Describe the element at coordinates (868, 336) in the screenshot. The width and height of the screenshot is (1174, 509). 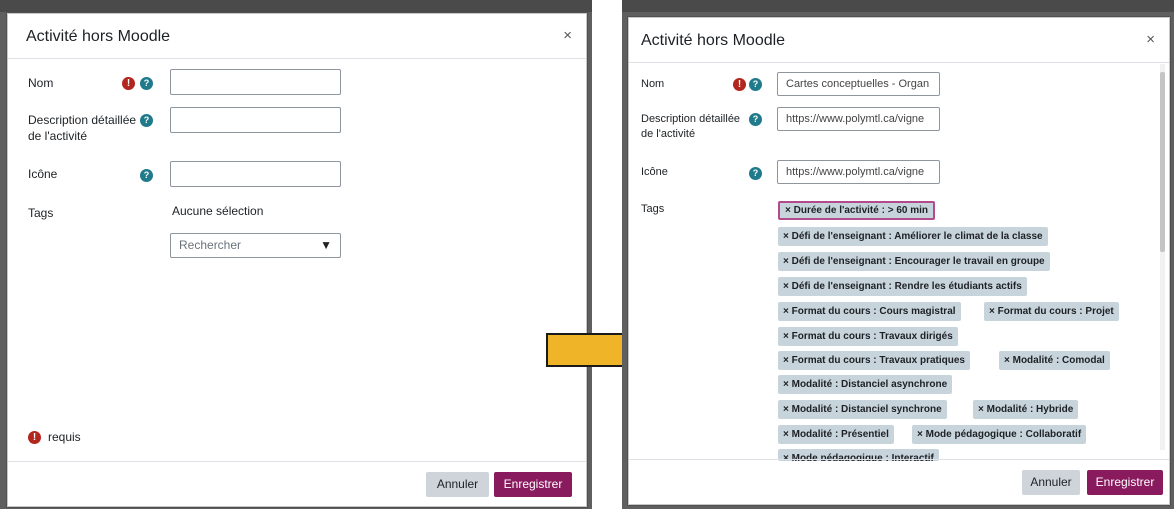
I see `selected-tag: × Format du cours : Travaux dirigés` at that location.